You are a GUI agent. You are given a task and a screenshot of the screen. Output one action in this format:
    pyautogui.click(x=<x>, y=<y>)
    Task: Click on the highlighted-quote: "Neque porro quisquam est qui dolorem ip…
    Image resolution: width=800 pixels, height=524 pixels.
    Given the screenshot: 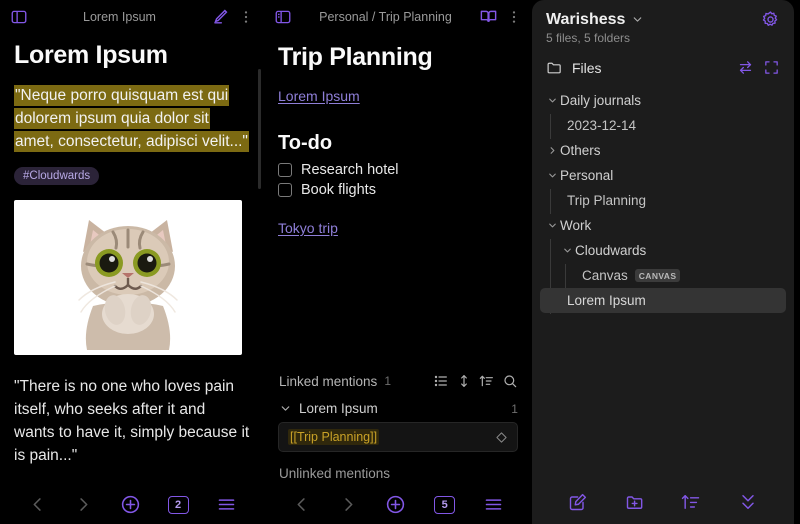 What is the action you would take?
    pyautogui.click(x=132, y=118)
    